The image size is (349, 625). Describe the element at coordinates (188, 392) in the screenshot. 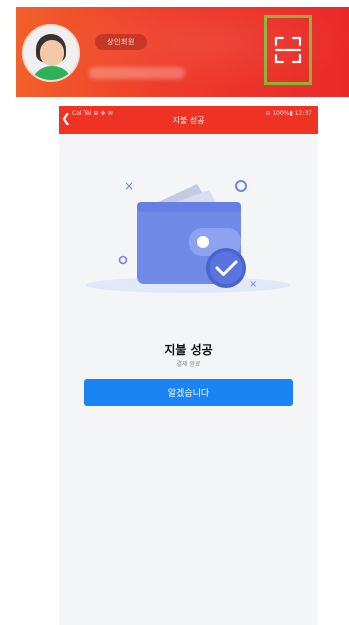

I see `confirm-button: 알겠습니다` at that location.